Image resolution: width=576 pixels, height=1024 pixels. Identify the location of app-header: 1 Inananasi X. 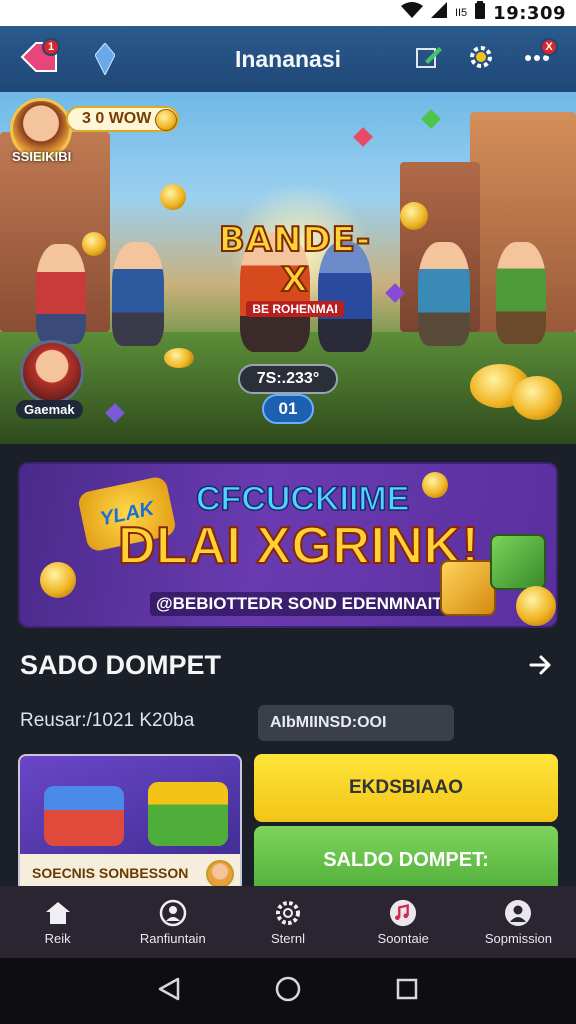
(288, 59).